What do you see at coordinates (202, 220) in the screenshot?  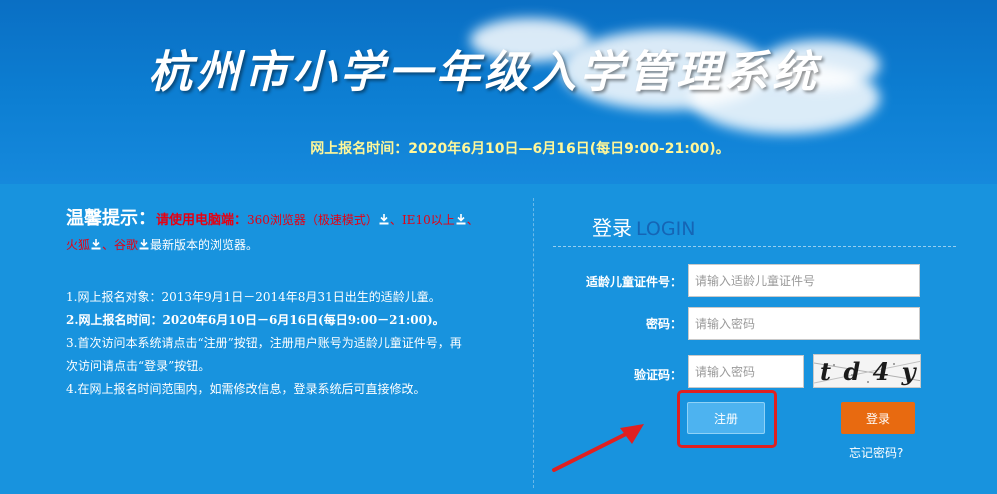 I see `tips-device-warning: 请使用电脑端：` at bounding box center [202, 220].